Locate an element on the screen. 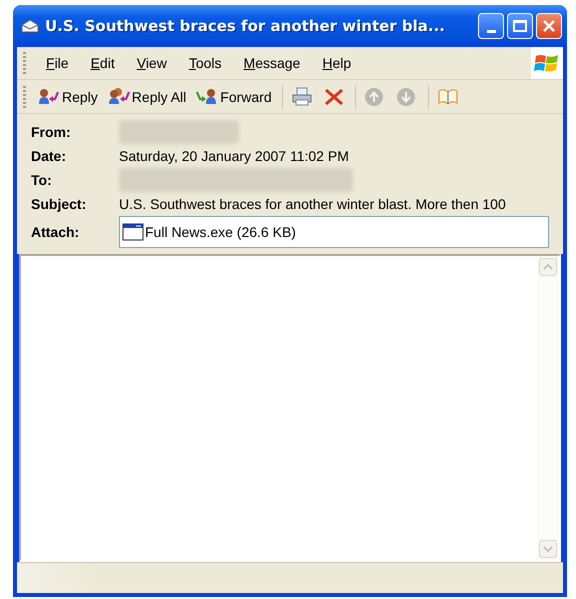 The width and height of the screenshot is (576, 599). menu-item: View is located at coordinates (150, 63).